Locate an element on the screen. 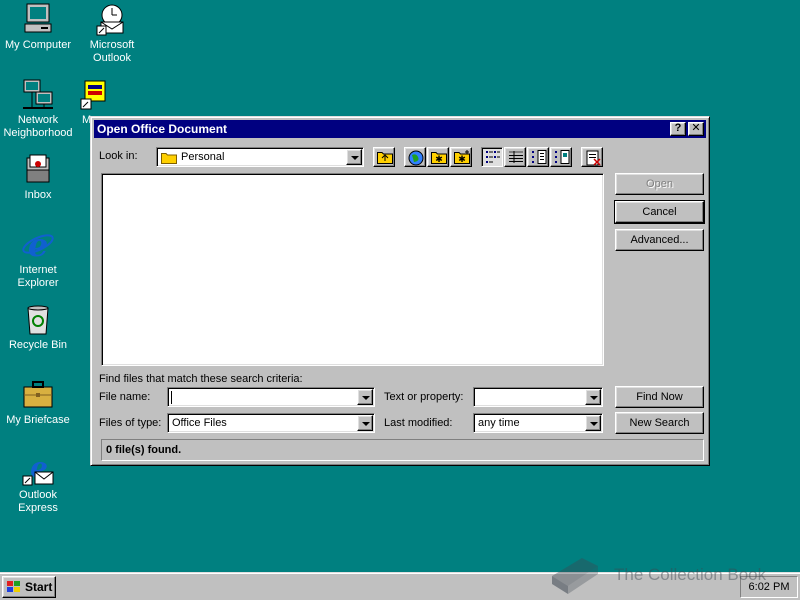  desktop-icon-network-neighborhood: Network Neighborhood is located at coordinates (38, 108).